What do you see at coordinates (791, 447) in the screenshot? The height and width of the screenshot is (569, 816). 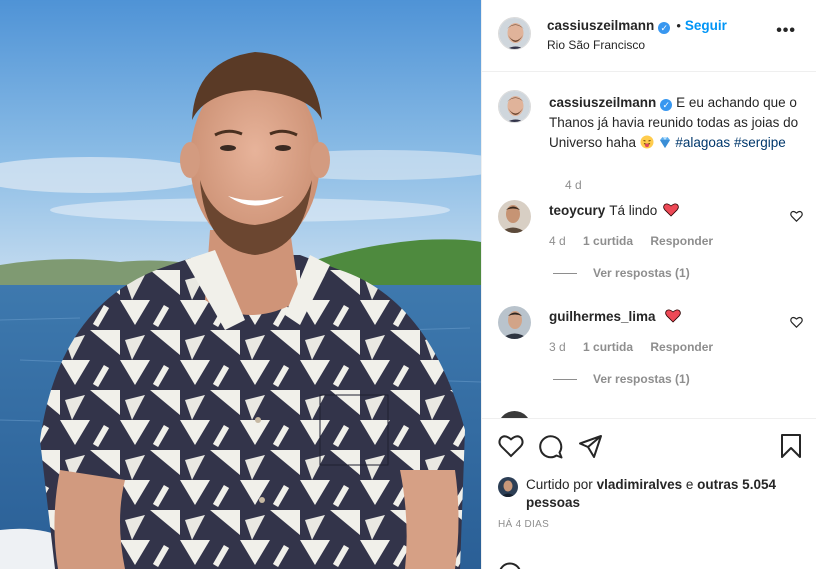 I see `bookmark-icon` at bounding box center [791, 447].